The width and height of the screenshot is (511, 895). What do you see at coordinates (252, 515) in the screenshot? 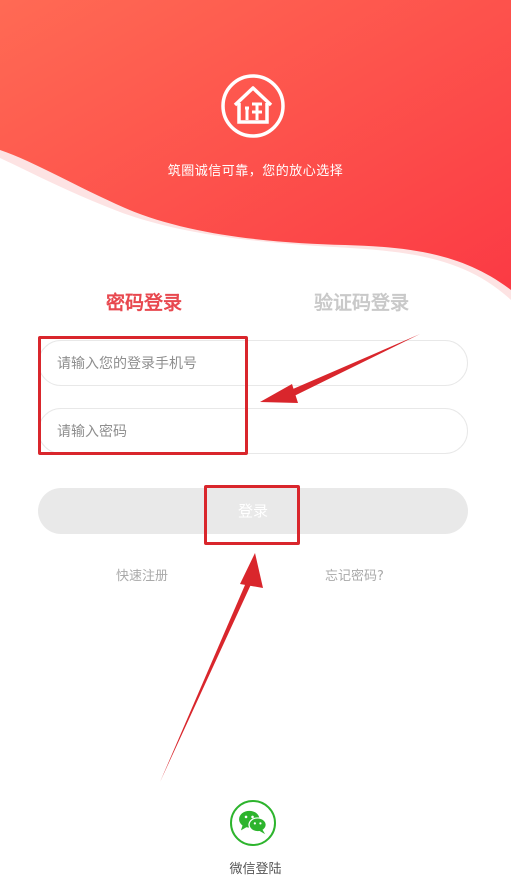
I see `annotation-box-login-button` at bounding box center [252, 515].